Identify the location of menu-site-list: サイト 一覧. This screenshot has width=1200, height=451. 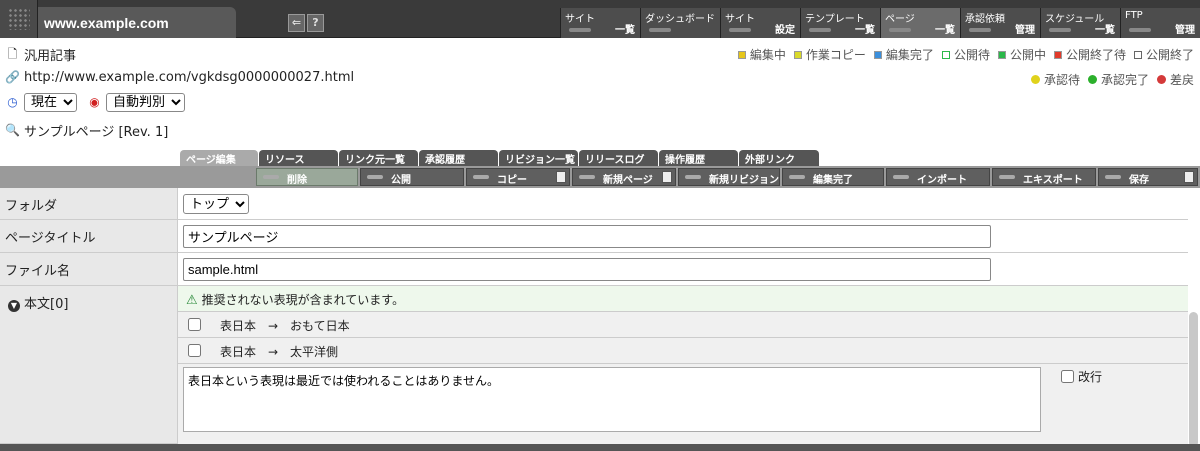
(600, 23).